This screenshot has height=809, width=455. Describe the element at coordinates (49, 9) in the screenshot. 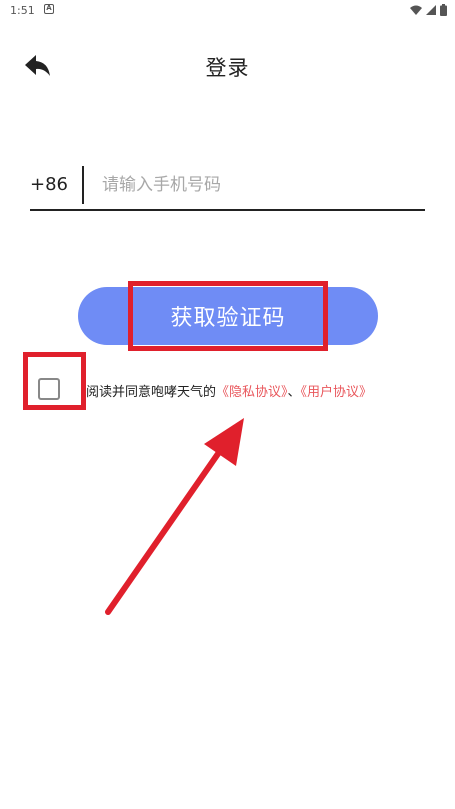

I see `notification-icon: A` at that location.